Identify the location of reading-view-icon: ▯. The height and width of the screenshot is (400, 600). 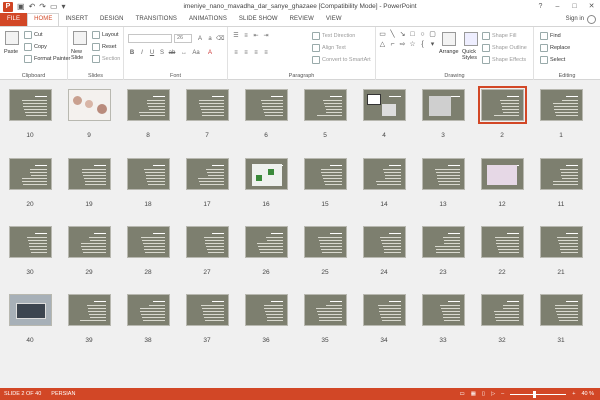
(483, 394).